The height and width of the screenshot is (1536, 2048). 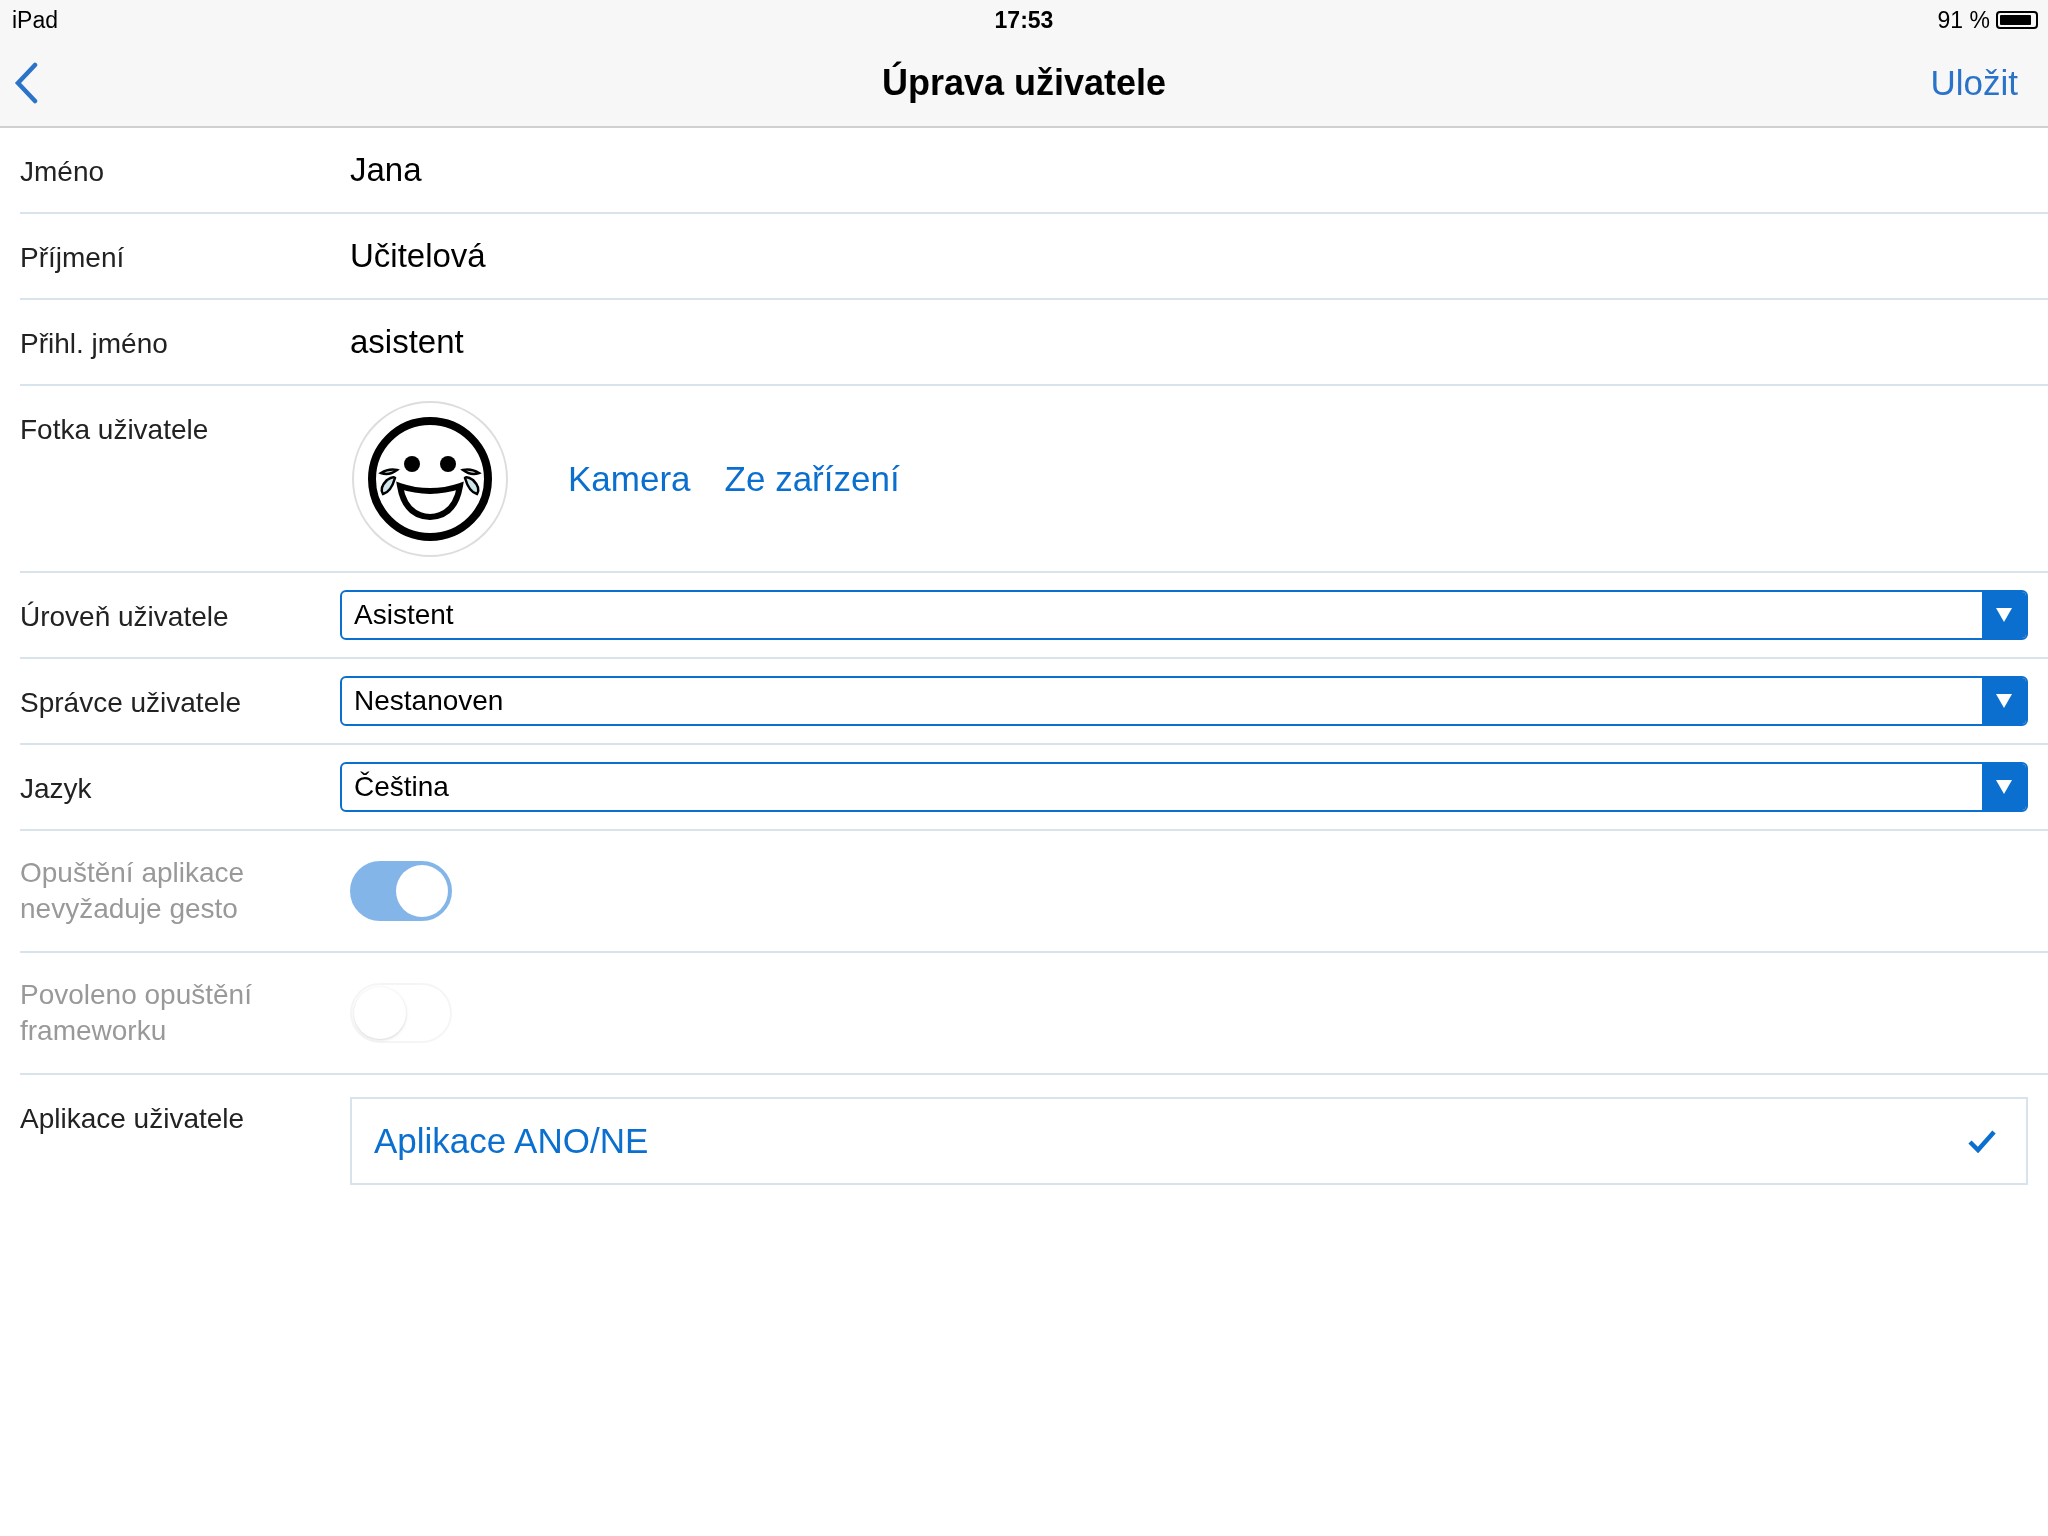 I want to click on field-label: Povoleno opuštění frameworku, so click(x=136, y=1013).